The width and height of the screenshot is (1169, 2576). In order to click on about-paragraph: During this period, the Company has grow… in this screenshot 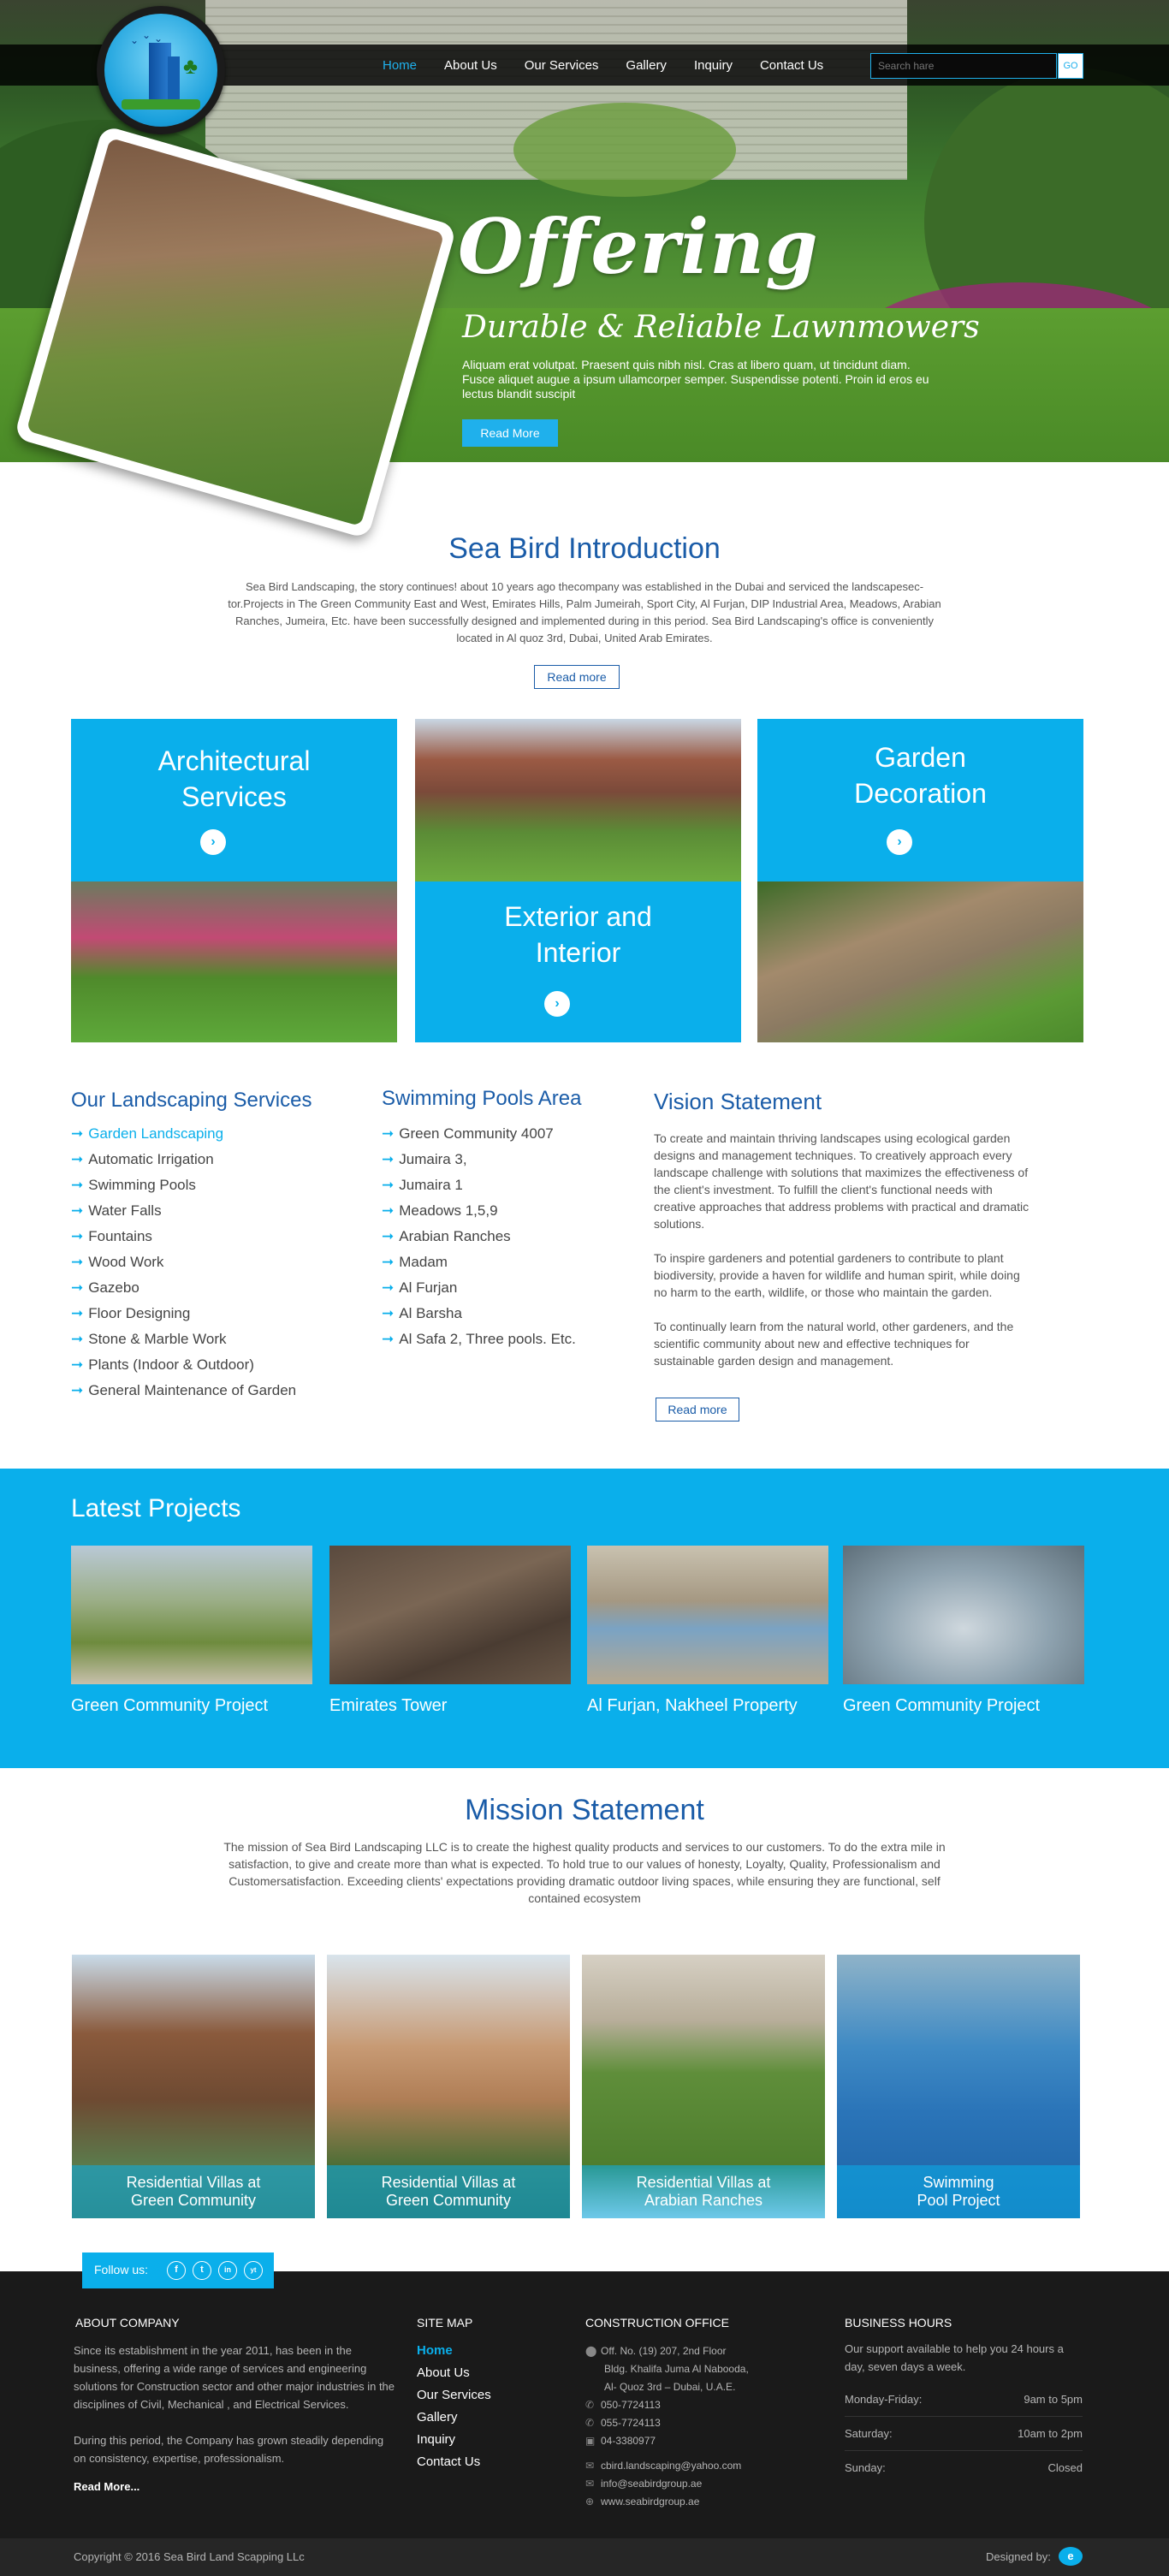, I will do `click(229, 2449)`.